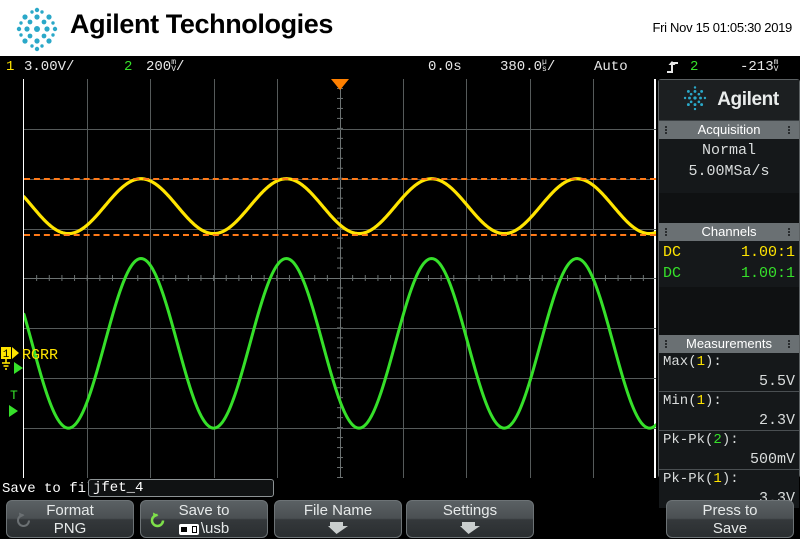 This screenshot has height=539, width=800. I want to click on softkey-file-name: File Name, so click(338, 519).